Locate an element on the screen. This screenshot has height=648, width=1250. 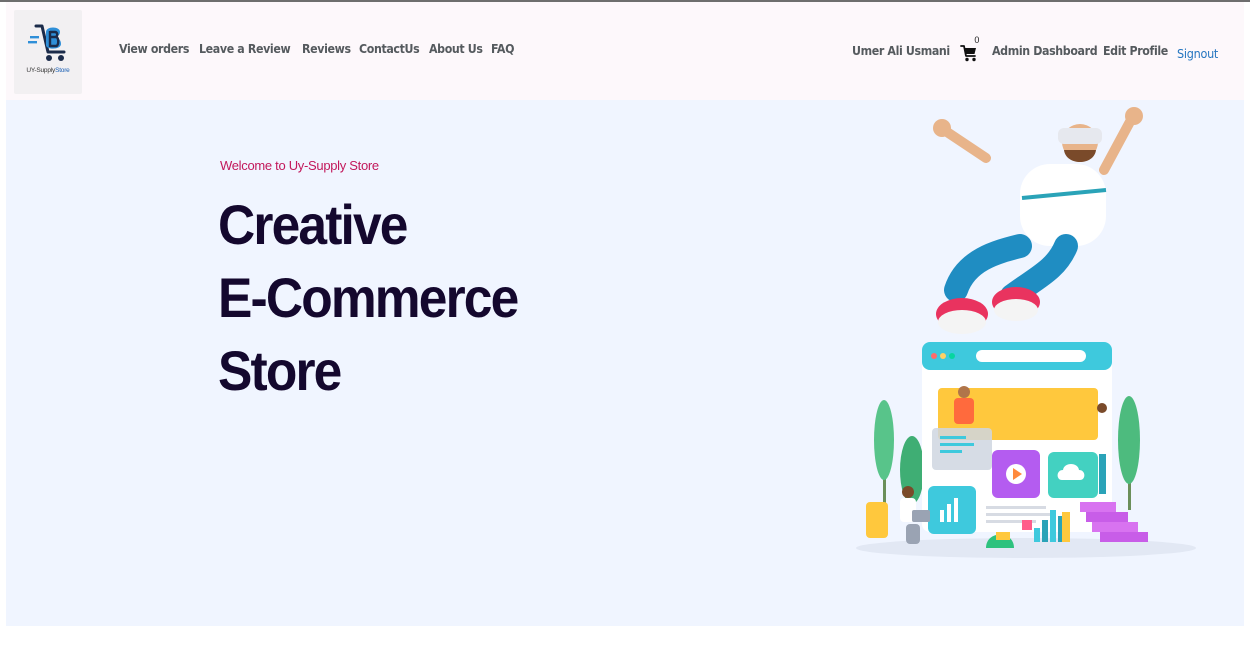
cart-button: 0 is located at coordinates (971, 48).